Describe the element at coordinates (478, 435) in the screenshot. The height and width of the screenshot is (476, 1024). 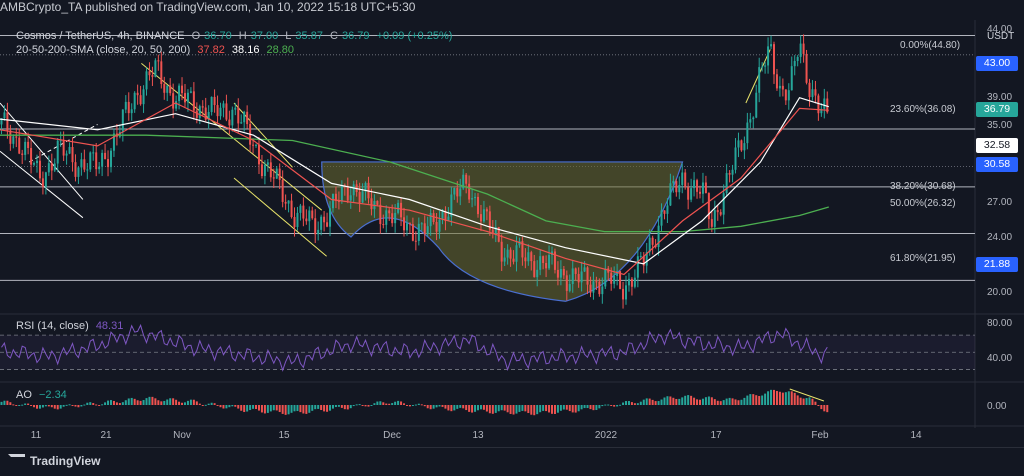
I see `x-tick: 13` at that location.